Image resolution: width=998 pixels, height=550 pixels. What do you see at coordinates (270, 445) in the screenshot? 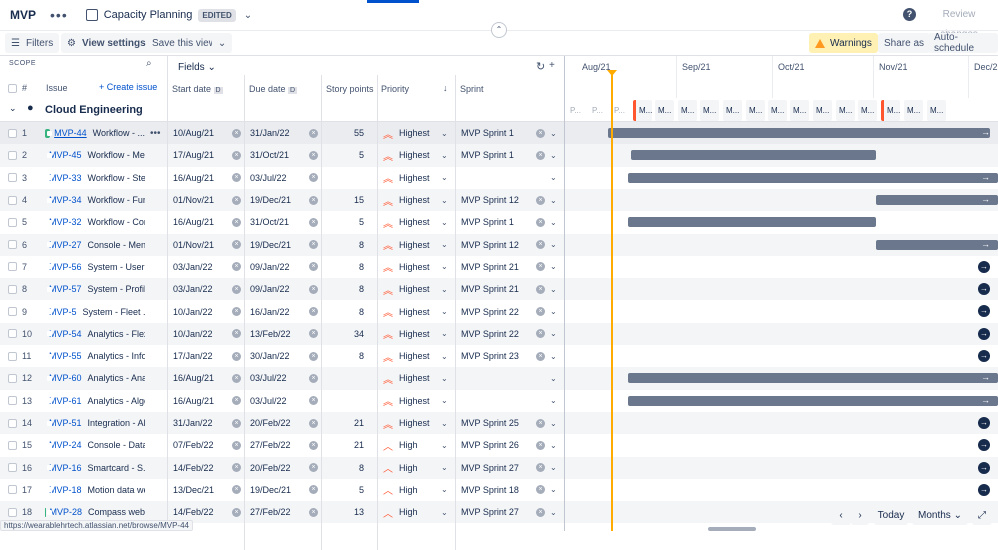
I see `due-date: 27/Feb/22` at bounding box center [270, 445].